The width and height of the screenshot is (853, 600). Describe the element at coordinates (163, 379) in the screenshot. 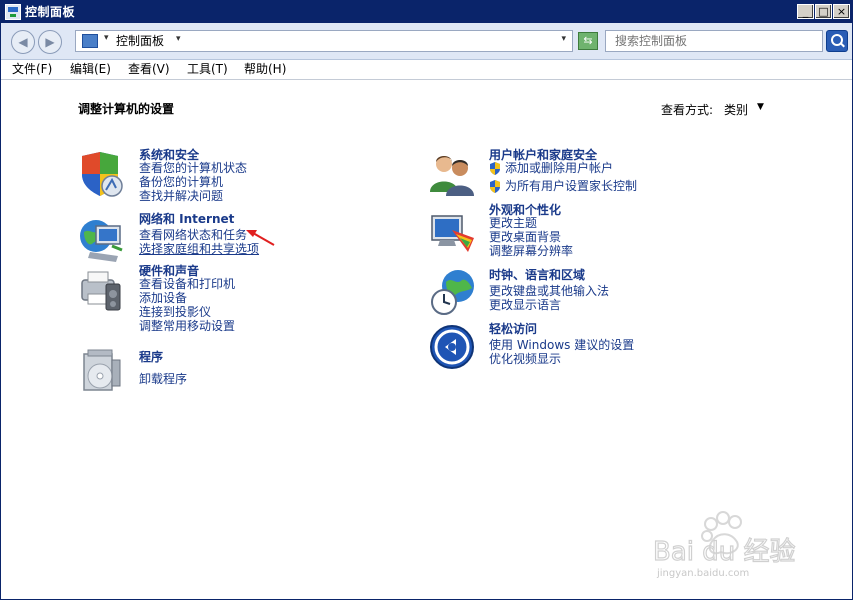

I see `uninstall-program-link: 卸载程序` at that location.